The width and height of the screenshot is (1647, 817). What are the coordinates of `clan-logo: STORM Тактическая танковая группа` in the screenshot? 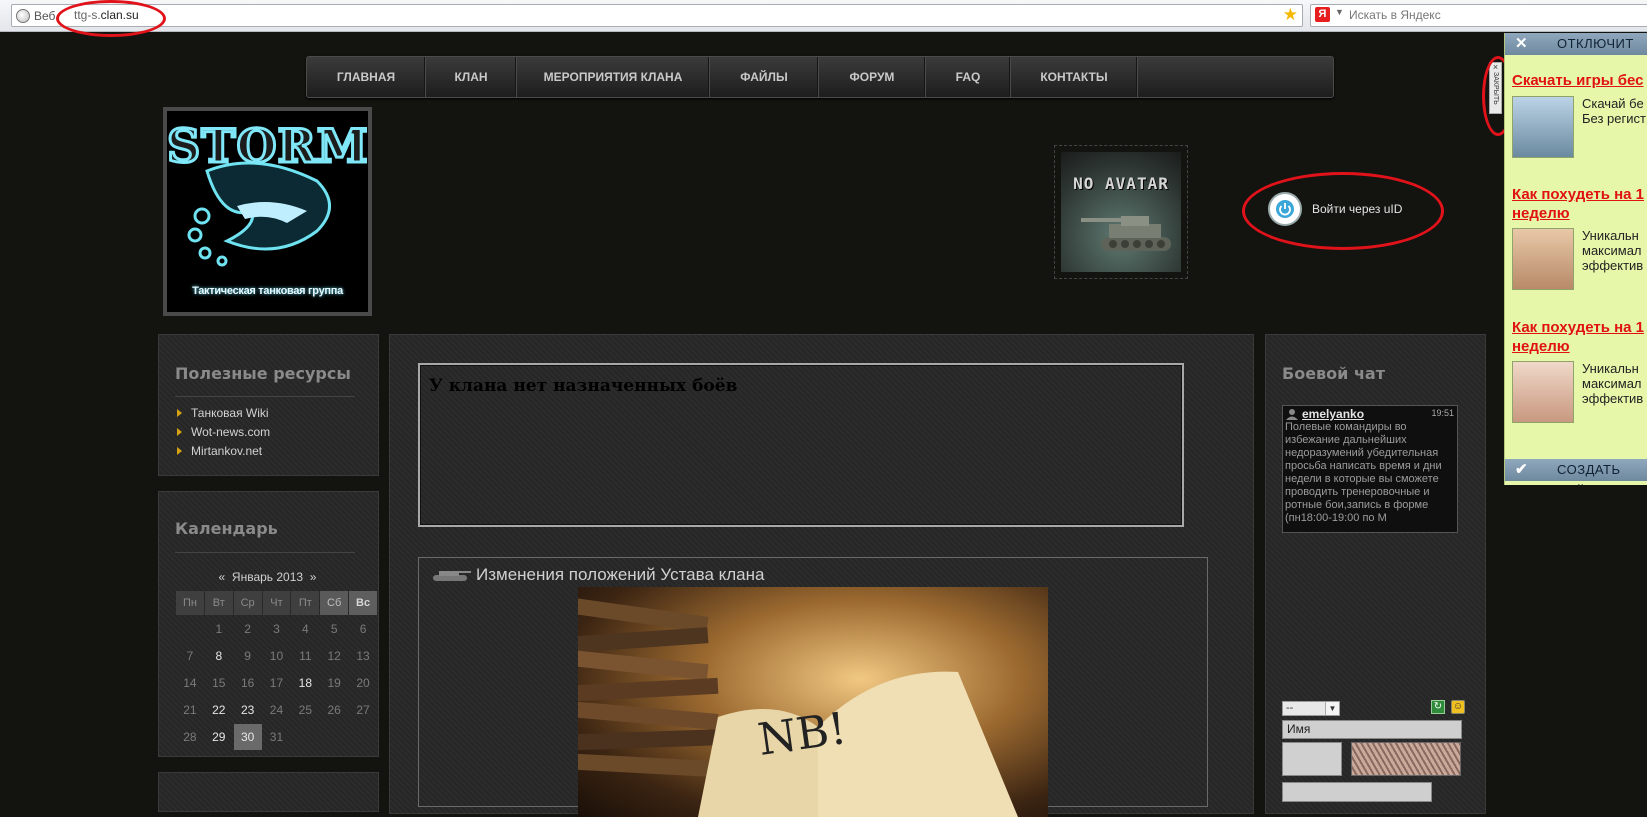 It's located at (267, 211).